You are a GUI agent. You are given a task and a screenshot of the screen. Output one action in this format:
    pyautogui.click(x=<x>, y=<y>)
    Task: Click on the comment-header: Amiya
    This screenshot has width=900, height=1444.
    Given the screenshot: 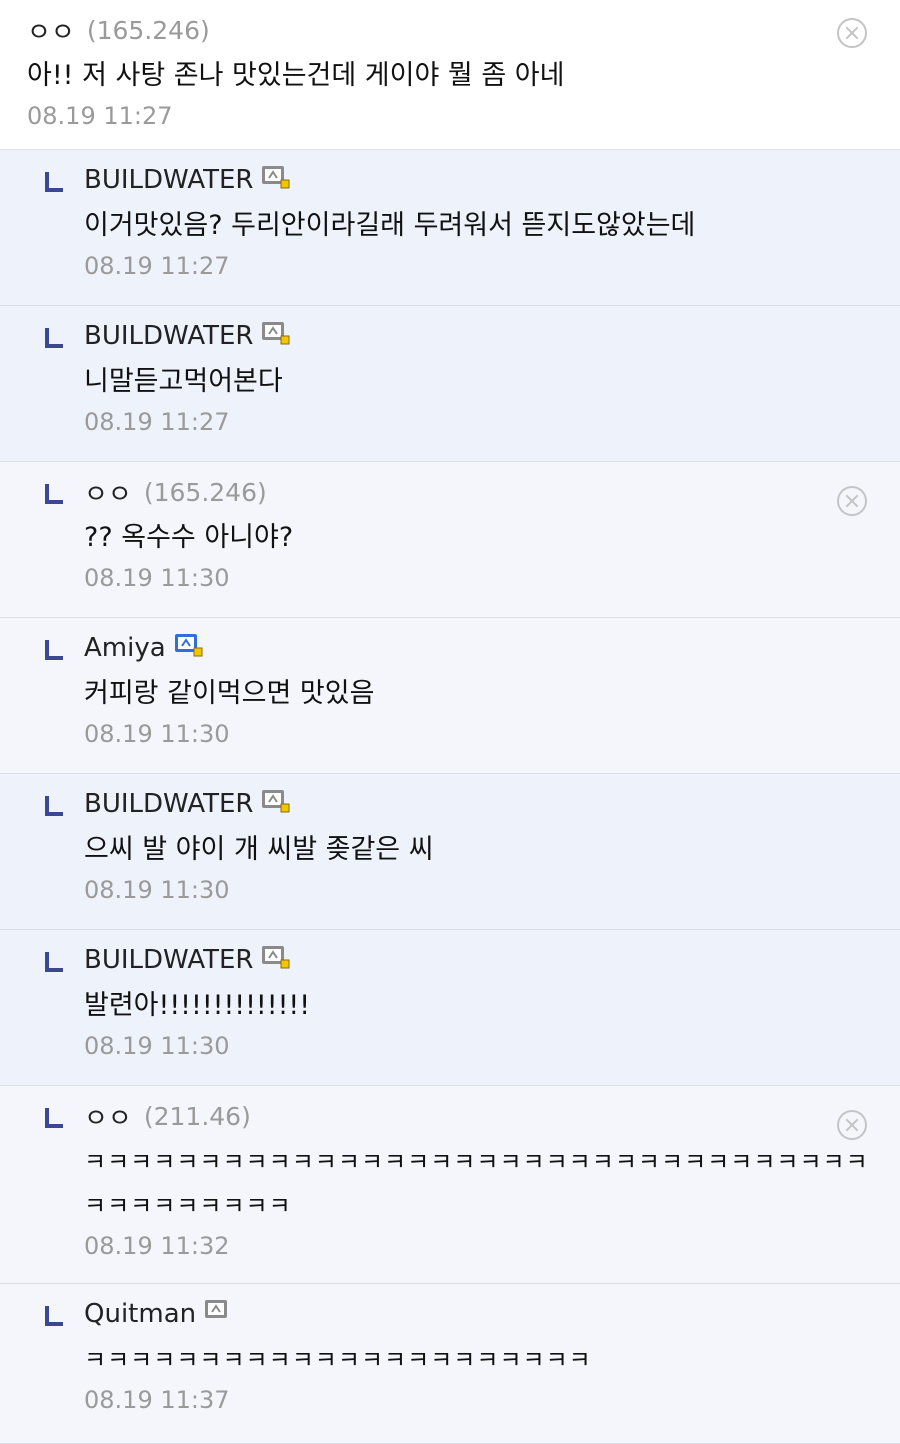 What is the action you would take?
    pyautogui.click(x=492, y=648)
    